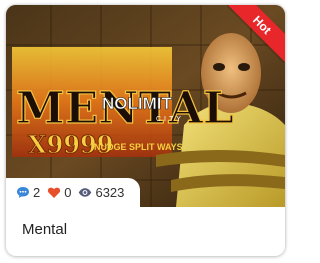  What do you see at coordinates (23, 193) in the screenshot?
I see `comment-icon` at bounding box center [23, 193].